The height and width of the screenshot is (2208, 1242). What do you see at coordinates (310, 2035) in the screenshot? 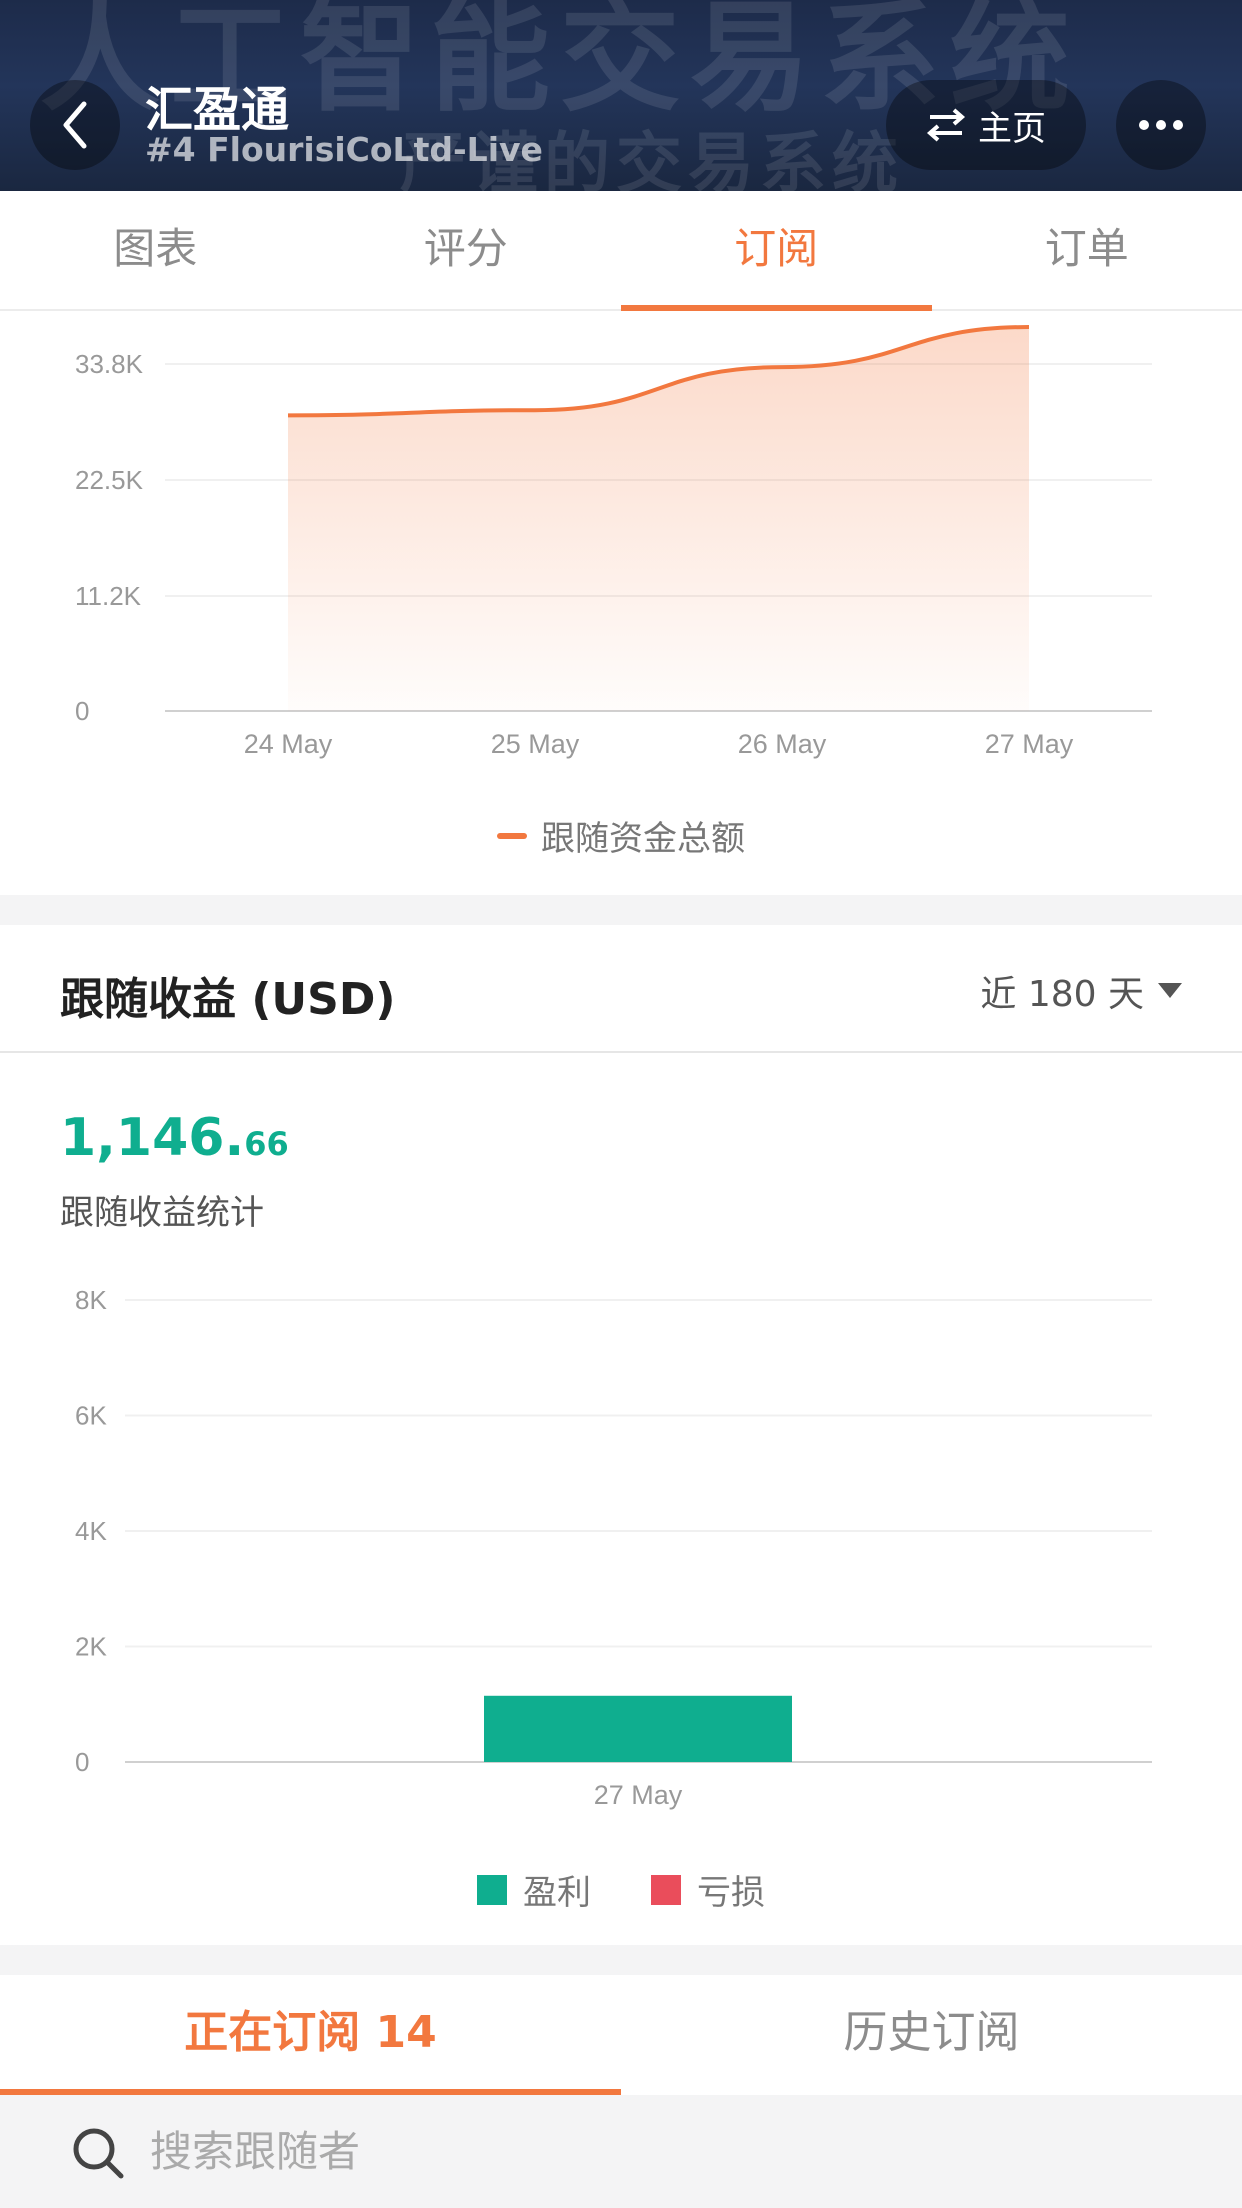
I see `tab-current-subscriptions: 正在订阅 14` at bounding box center [310, 2035].